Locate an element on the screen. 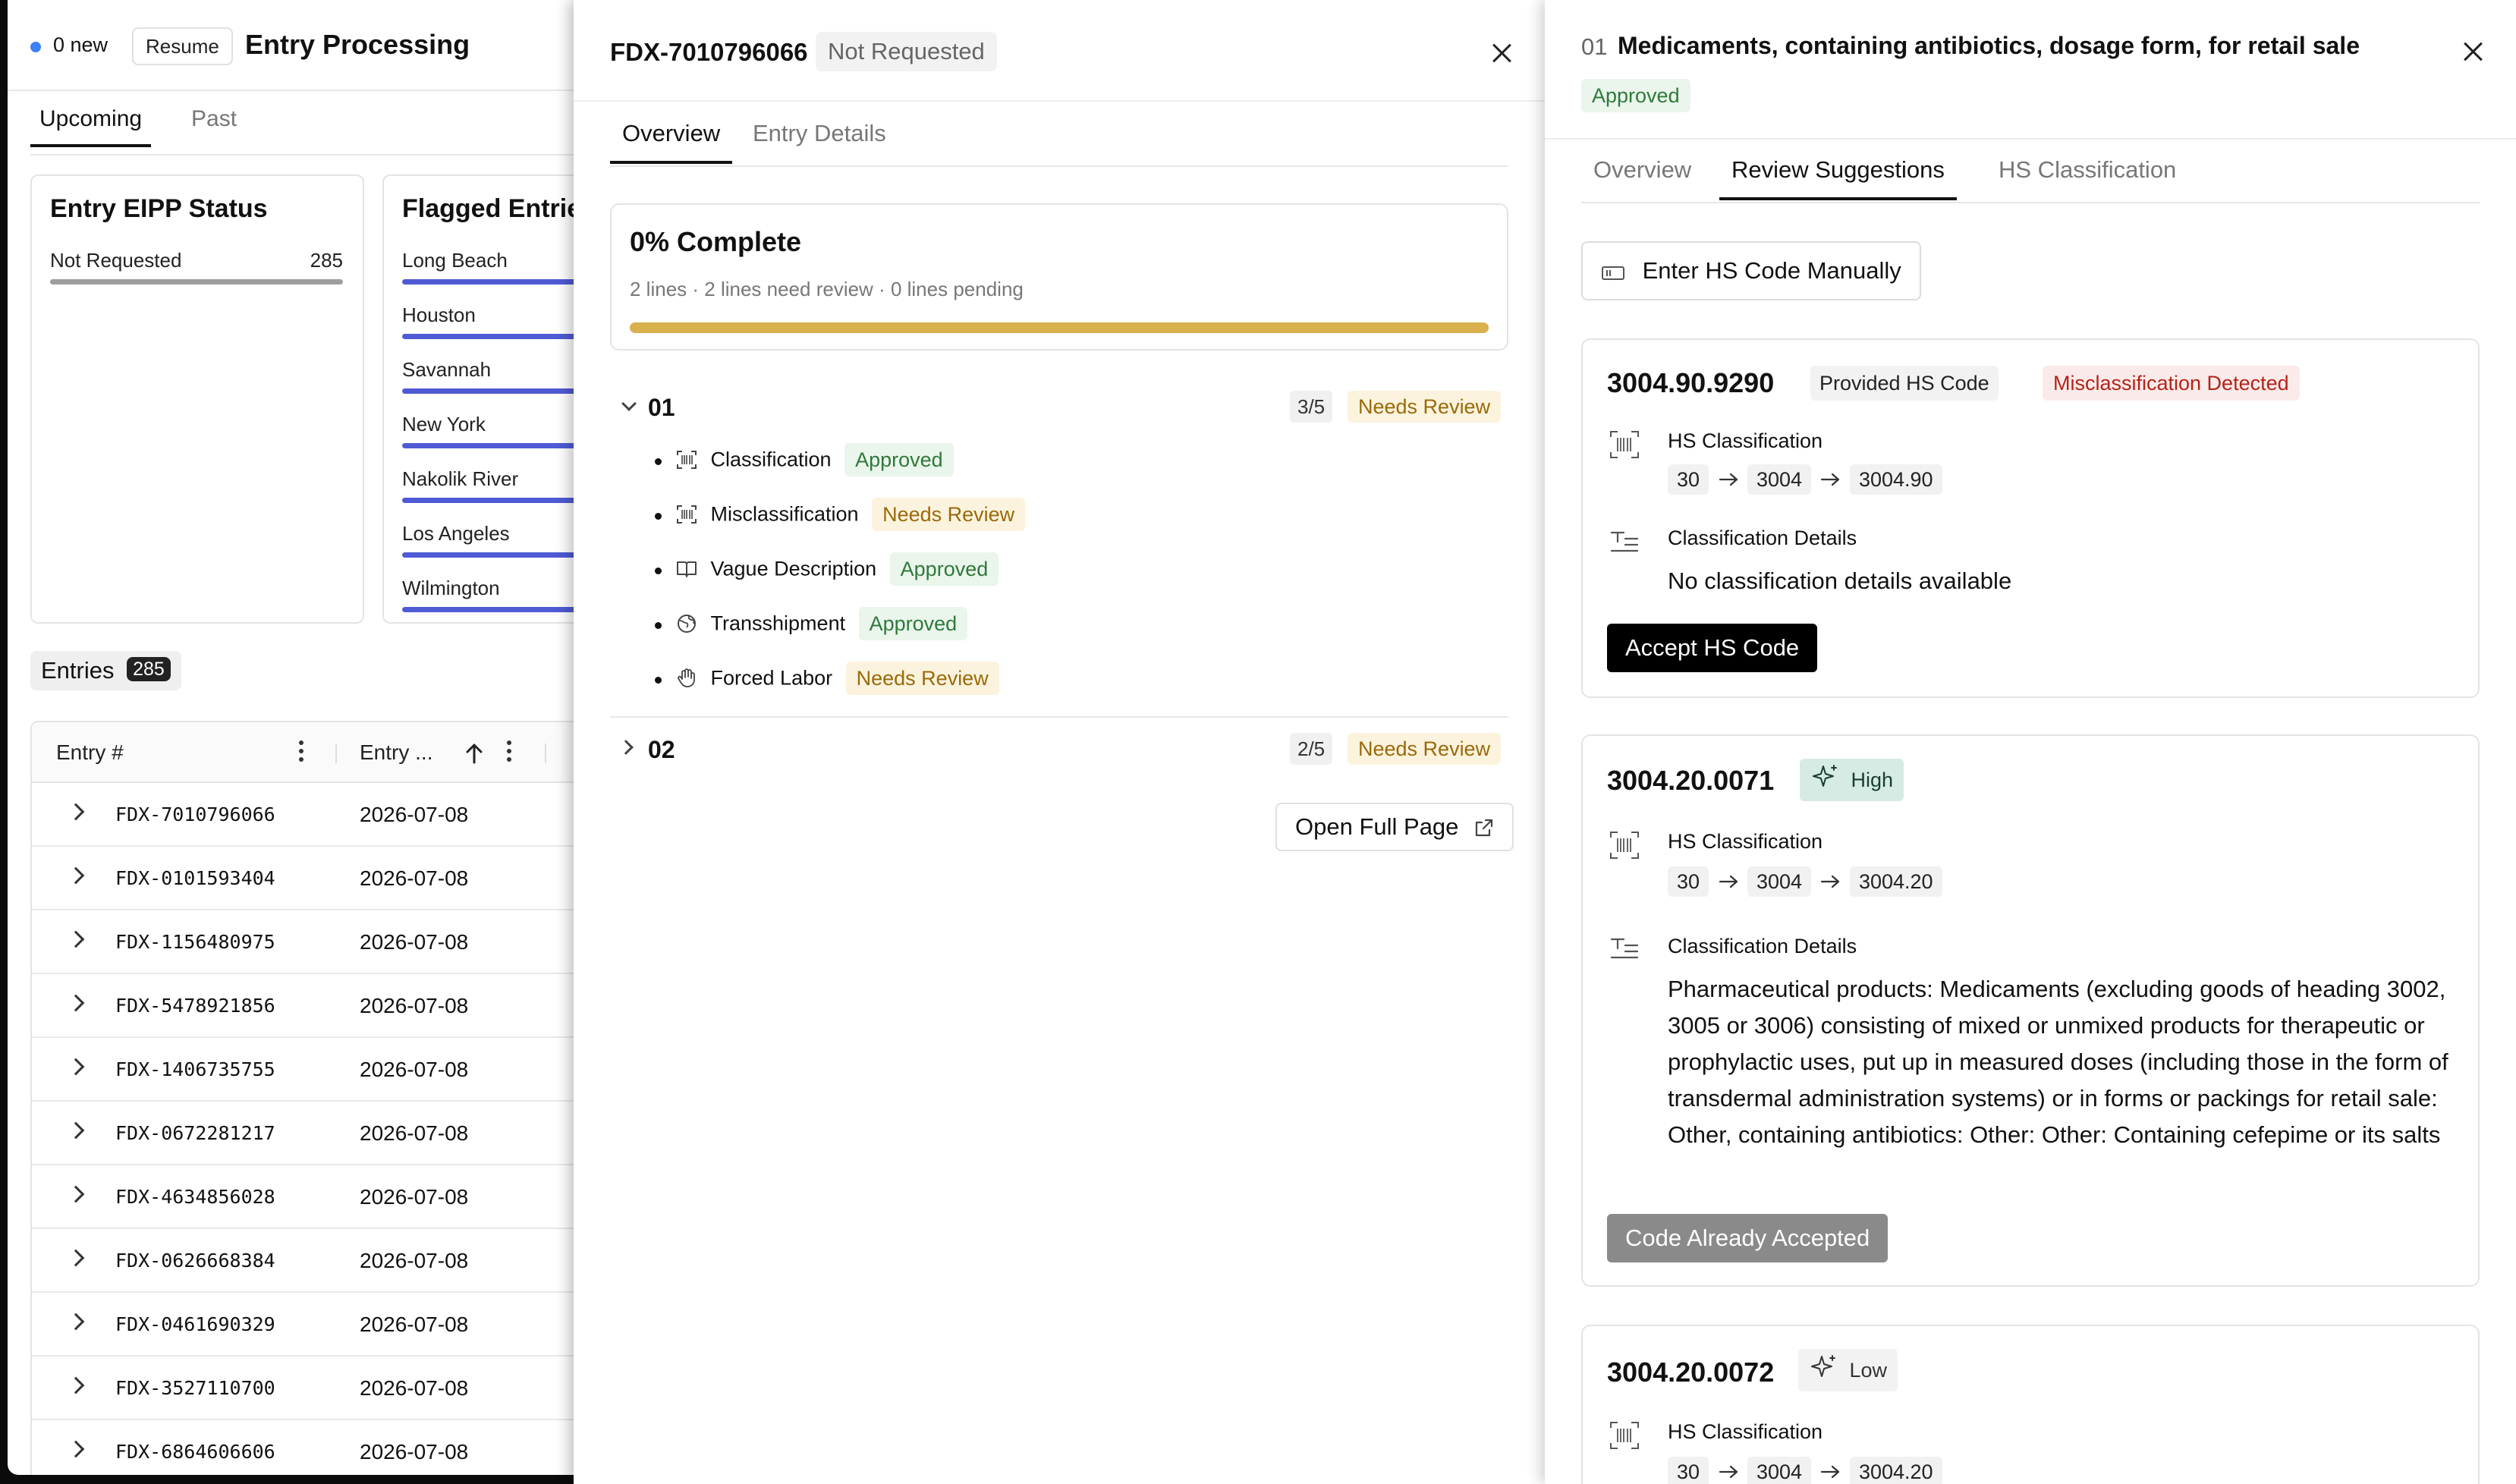  line-number: 01 is located at coordinates (1595, 46).